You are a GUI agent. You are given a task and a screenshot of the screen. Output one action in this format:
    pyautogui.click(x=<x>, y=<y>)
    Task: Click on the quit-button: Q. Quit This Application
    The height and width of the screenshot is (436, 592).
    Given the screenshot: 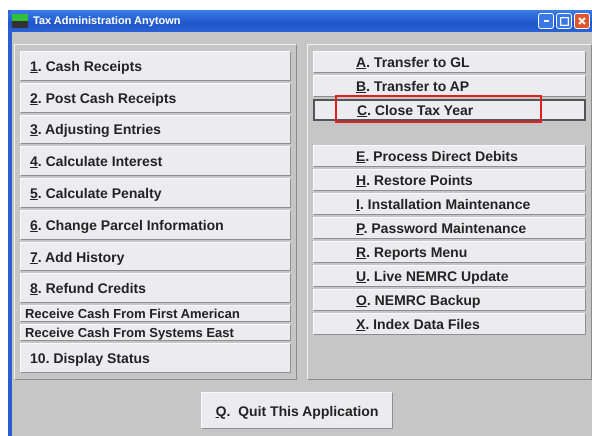 What is the action you would take?
    pyautogui.click(x=297, y=410)
    